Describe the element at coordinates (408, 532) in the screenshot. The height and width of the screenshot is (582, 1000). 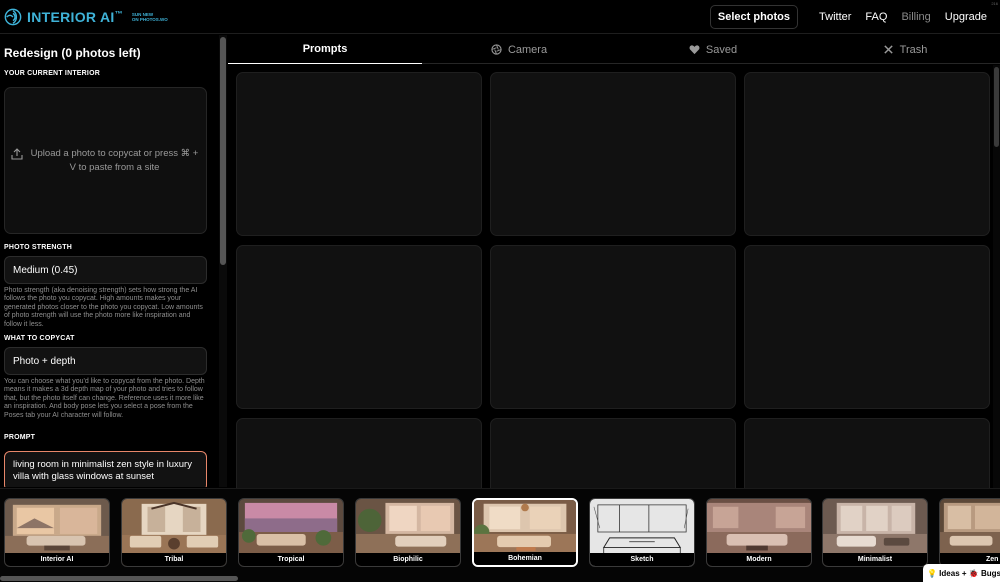
I see `style-card-biophilic: Biophilic` at that location.